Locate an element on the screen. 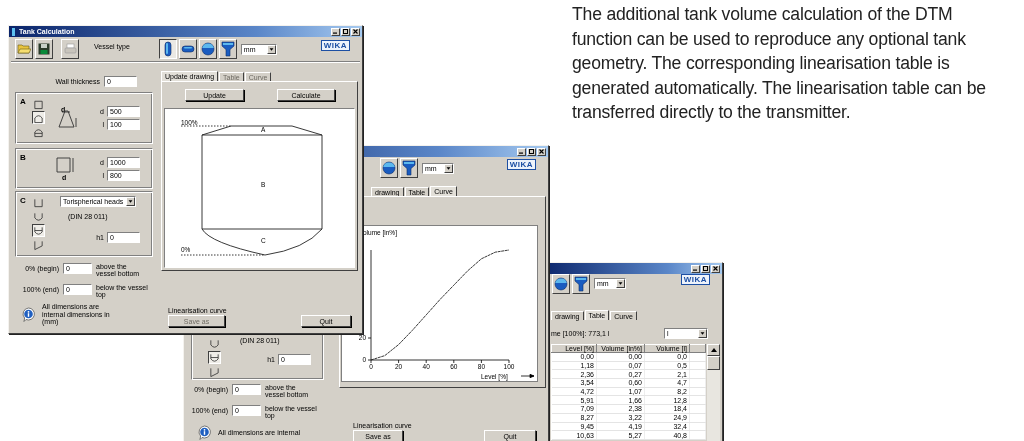 The height and width of the screenshot is (441, 1024). up-arrow-icon is located at coordinates (713, 350).